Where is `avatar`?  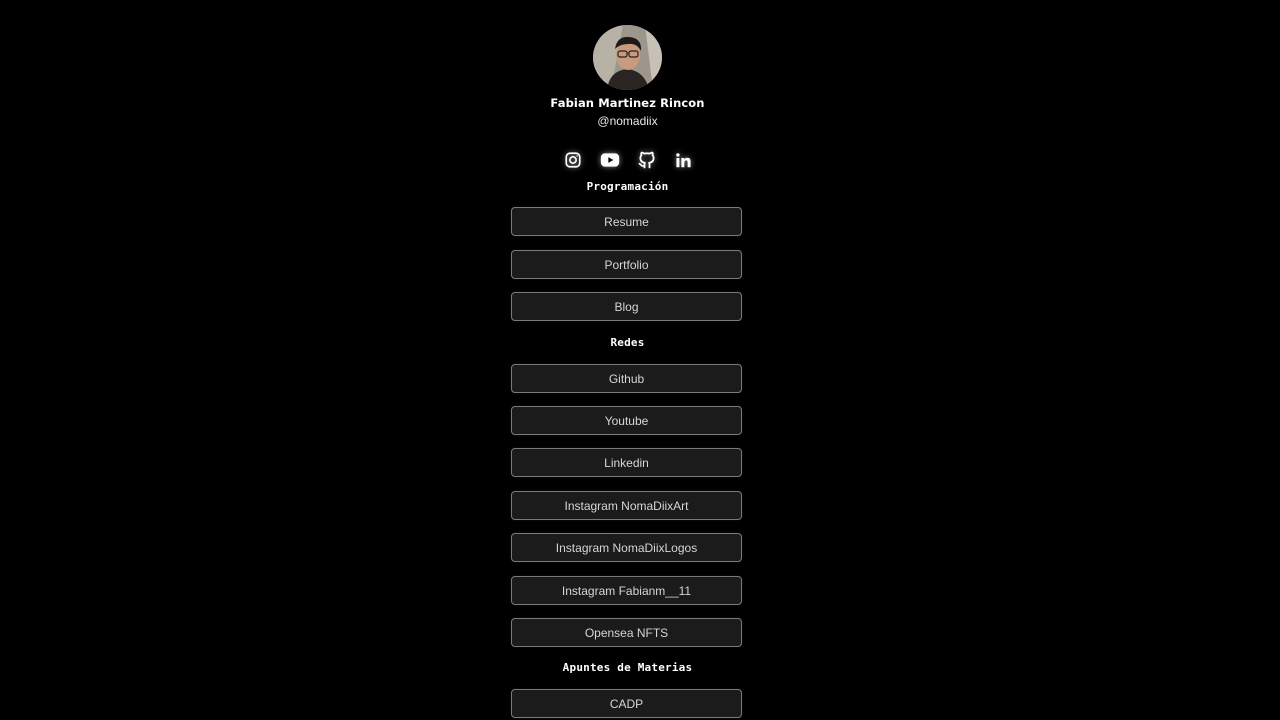 avatar is located at coordinates (627, 57).